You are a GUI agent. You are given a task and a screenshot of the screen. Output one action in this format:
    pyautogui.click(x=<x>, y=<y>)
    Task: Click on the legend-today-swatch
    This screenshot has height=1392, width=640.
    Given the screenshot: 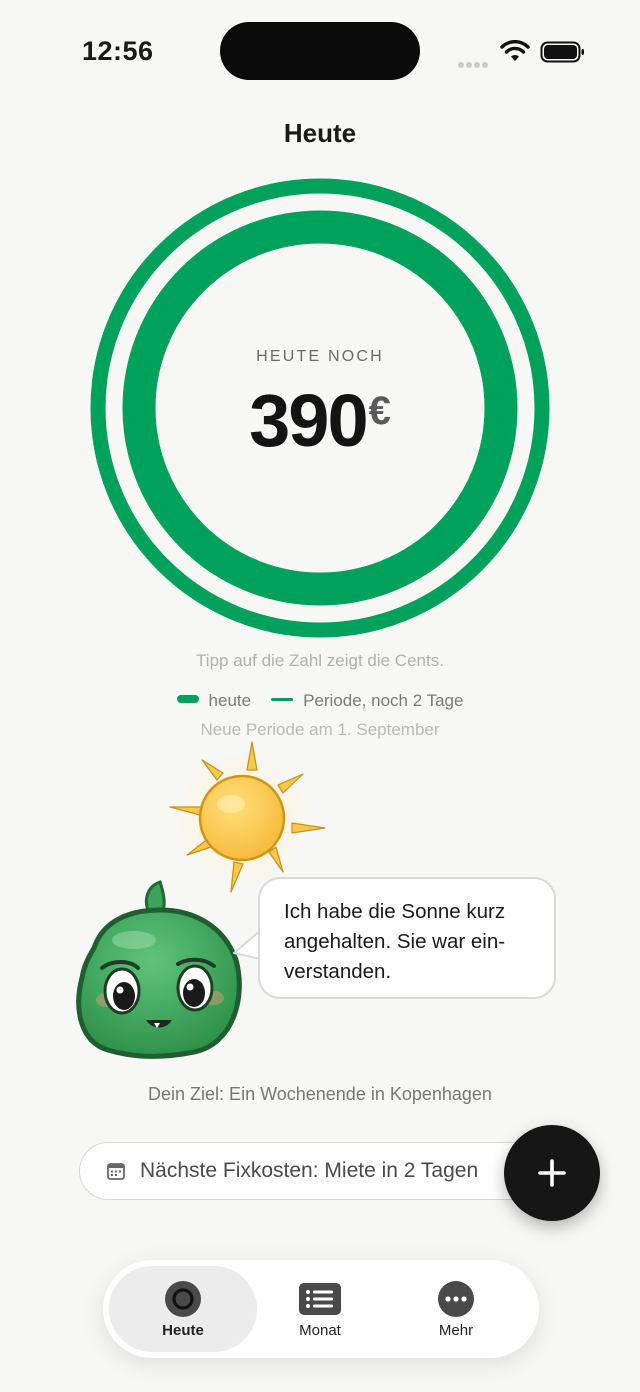 What is the action you would take?
    pyautogui.click(x=187, y=699)
    